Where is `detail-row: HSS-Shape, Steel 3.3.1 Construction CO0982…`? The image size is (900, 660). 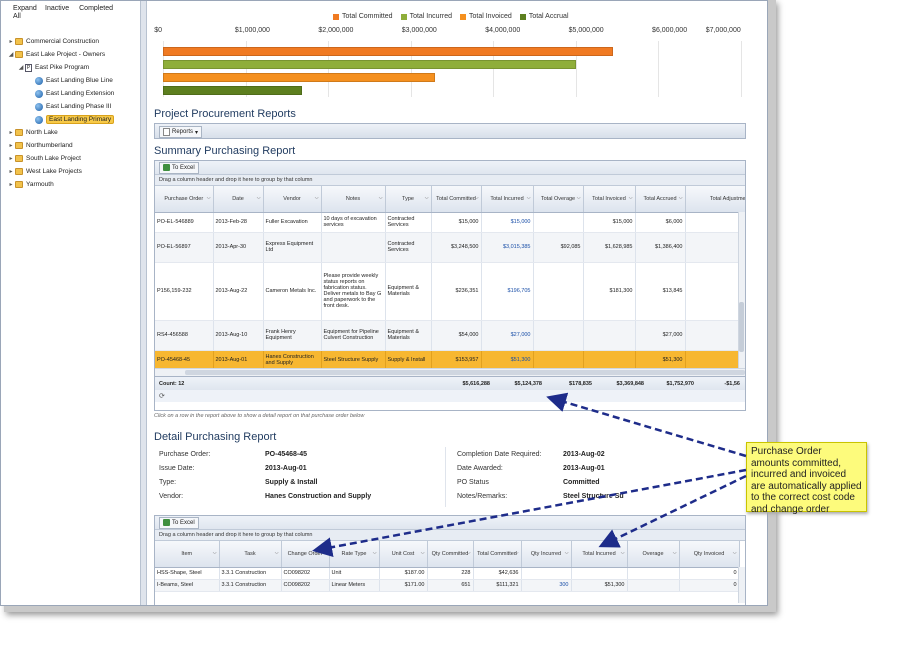 detail-row: HSS-Shape, Steel 3.3.1 Construction CO0982… is located at coordinates (447, 573).